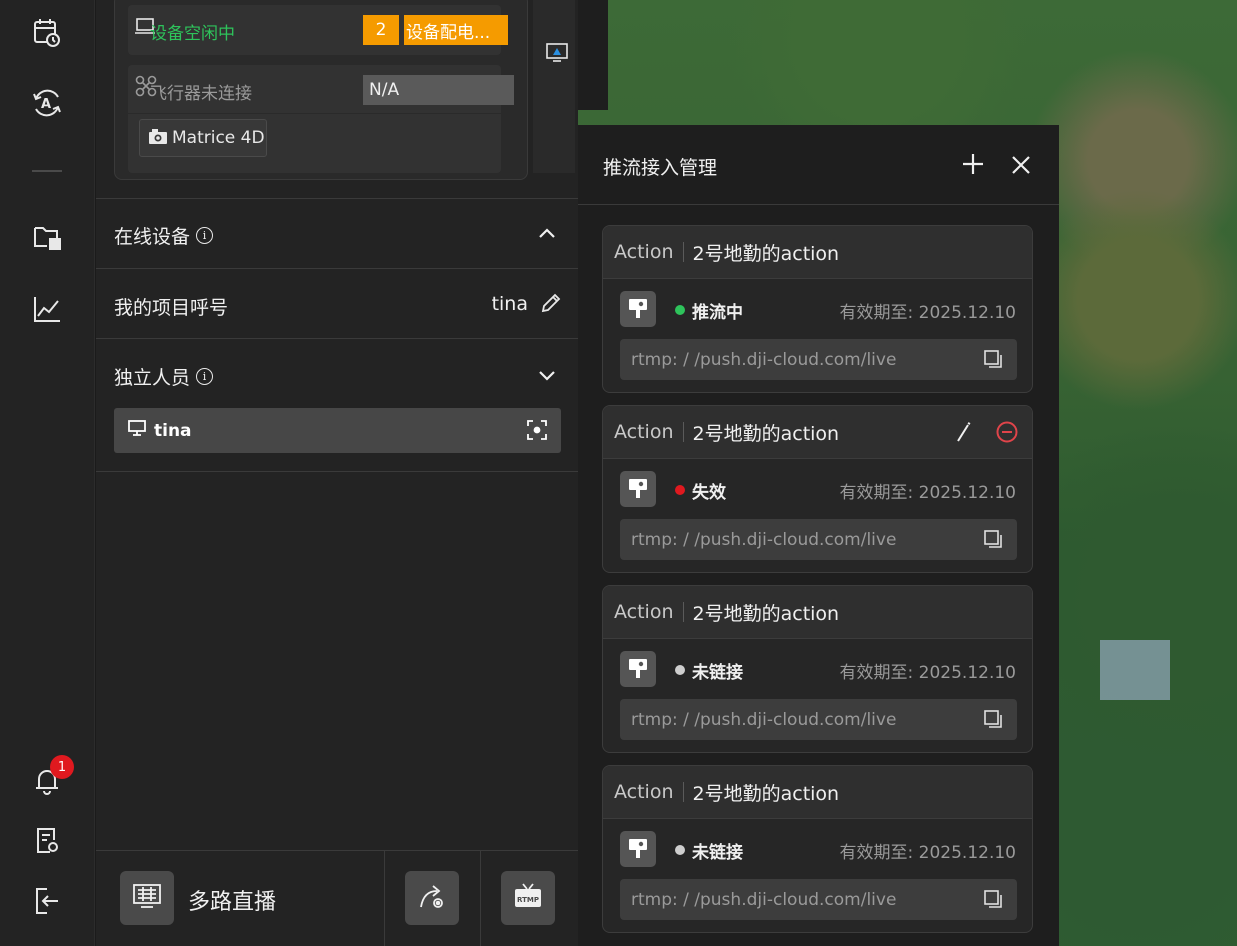 The width and height of the screenshot is (1237, 946). Describe the element at coordinates (47, 901) in the screenshot. I see `logout-icon` at that location.